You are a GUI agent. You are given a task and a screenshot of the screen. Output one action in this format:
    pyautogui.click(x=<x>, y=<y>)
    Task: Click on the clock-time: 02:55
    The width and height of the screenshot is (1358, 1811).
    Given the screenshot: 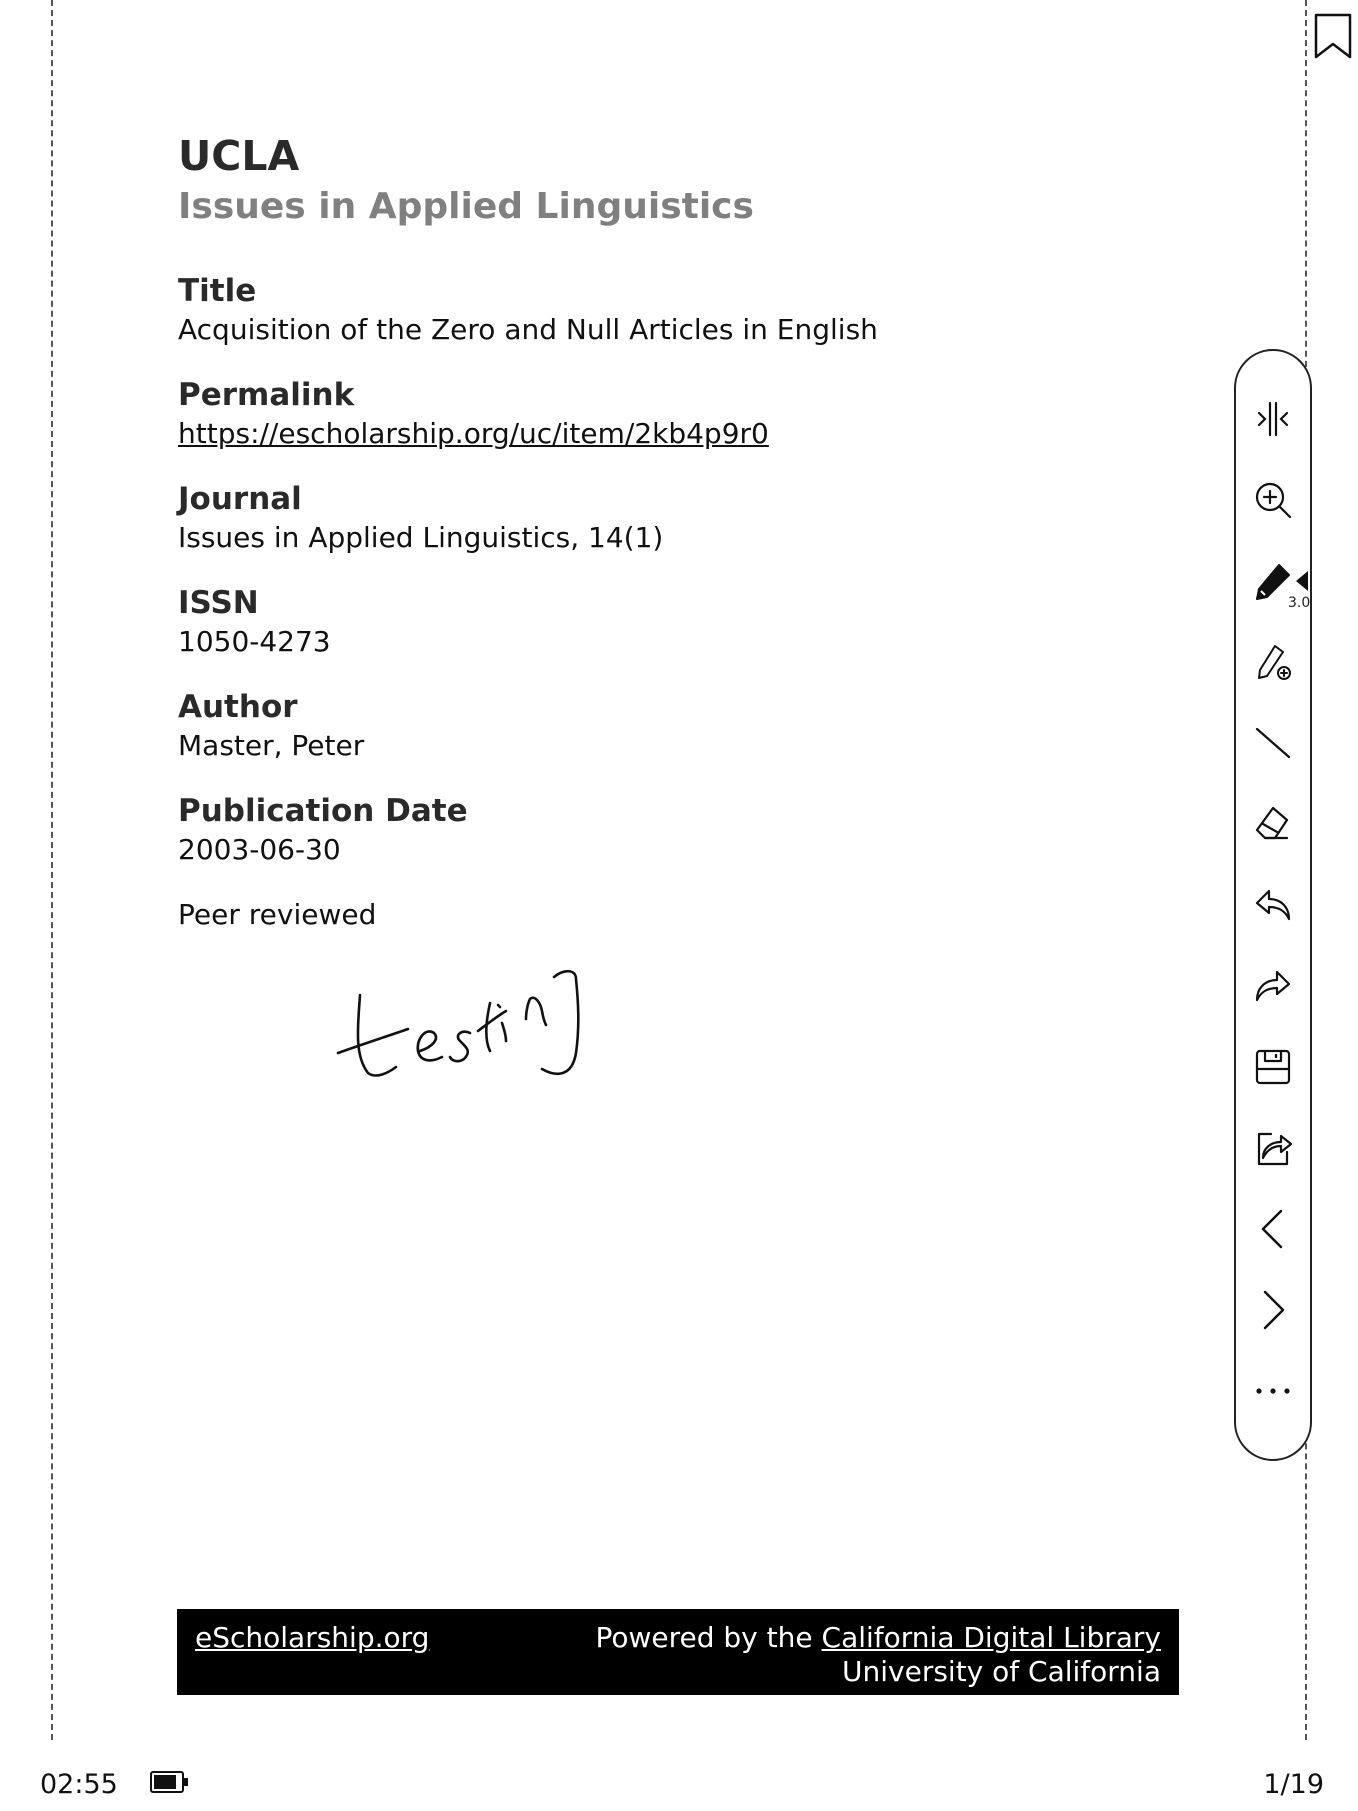 What is the action you would take?
    pyautogui.click(x=79, y=1784)
    